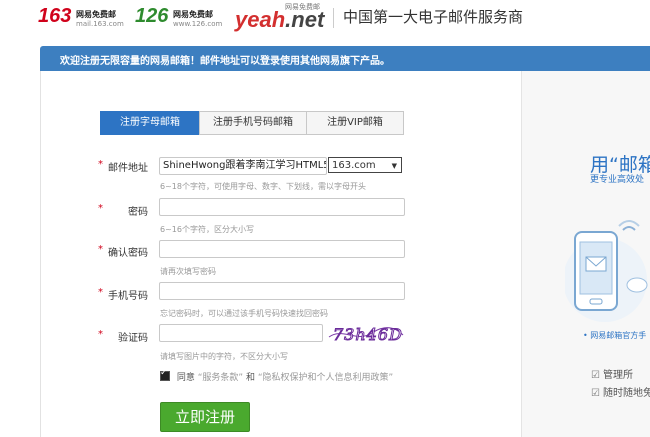 The height and width of the screenshot is (437, 650). What do you see at coordinates (193, 14) in the screenshot?
I see `logo-126-line1: 网易免费邮` at bounding box center [193, 14].